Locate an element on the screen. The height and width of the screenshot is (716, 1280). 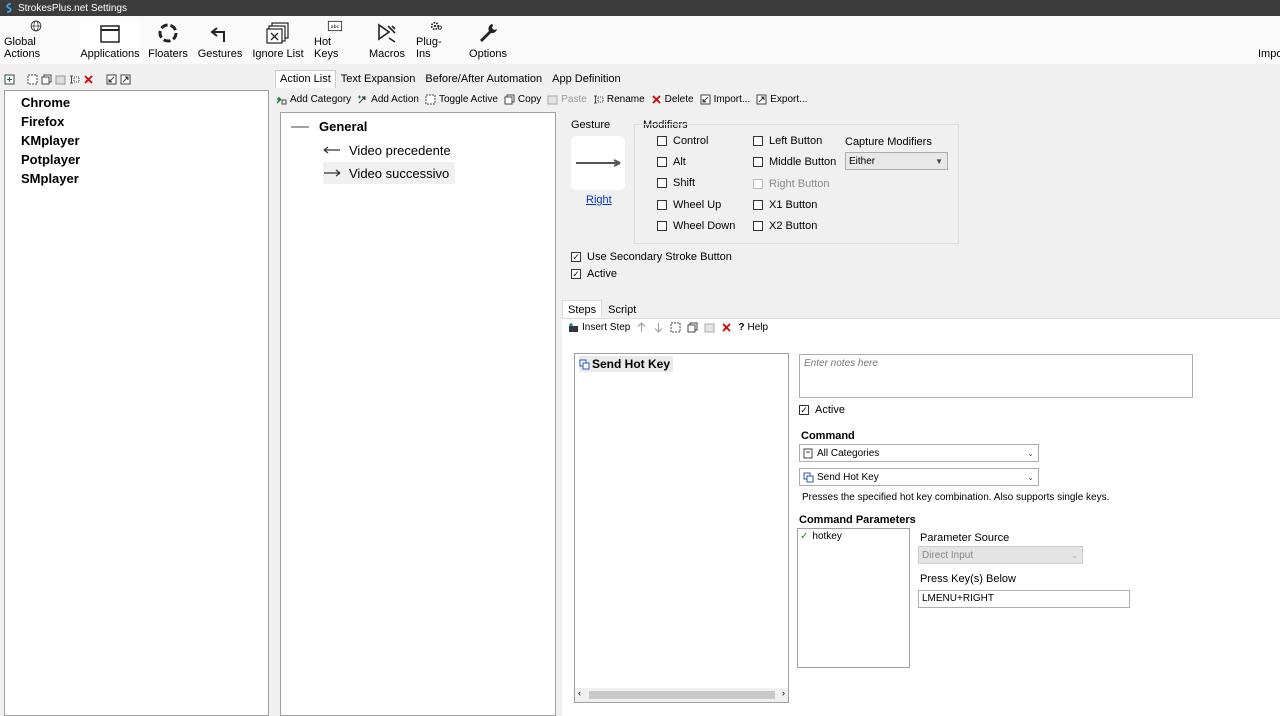
window-title: StrokesPlus.net Settings is located at coordinates (72, 8).